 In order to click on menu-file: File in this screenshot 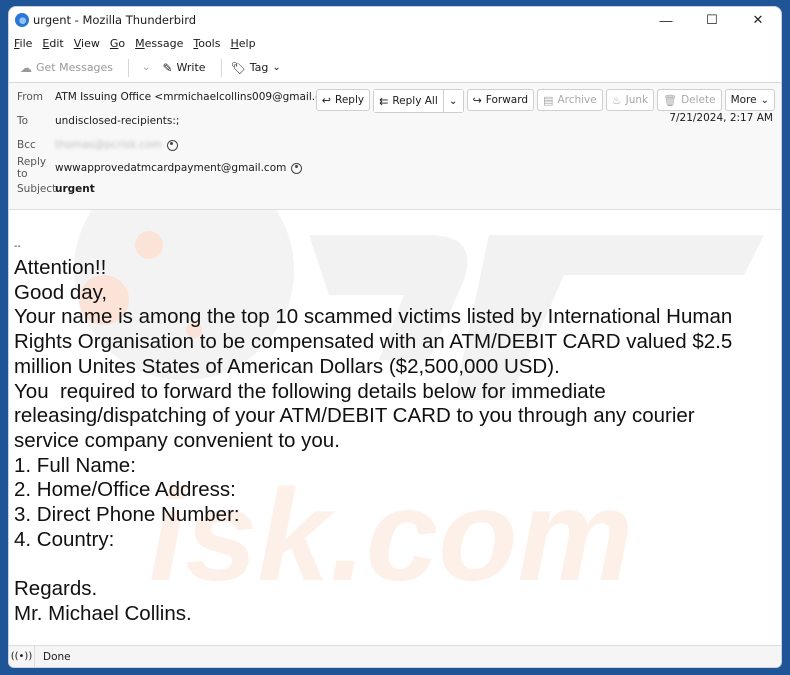, I will do `click(23, 43)`.